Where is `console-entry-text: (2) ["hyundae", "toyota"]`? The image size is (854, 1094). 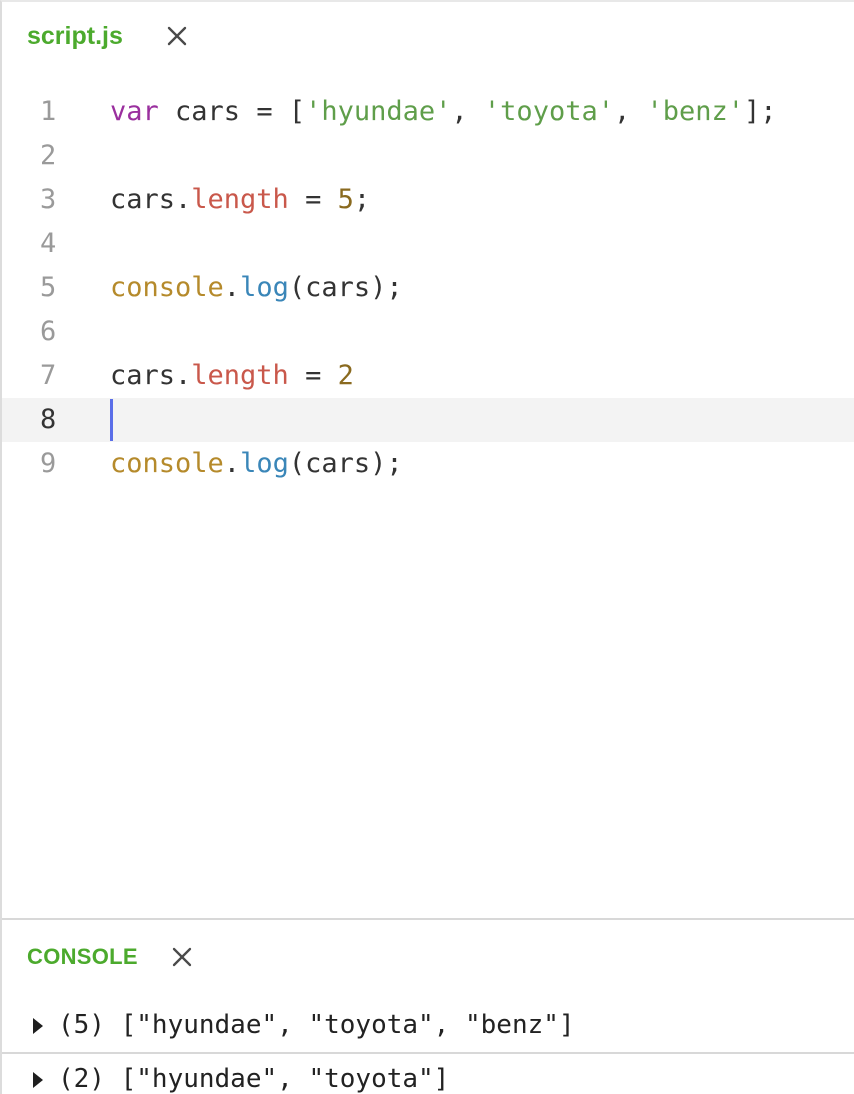
console-entry-text: (2) ["hyundae", "toyota"] is located at coordinates (254, 1079).